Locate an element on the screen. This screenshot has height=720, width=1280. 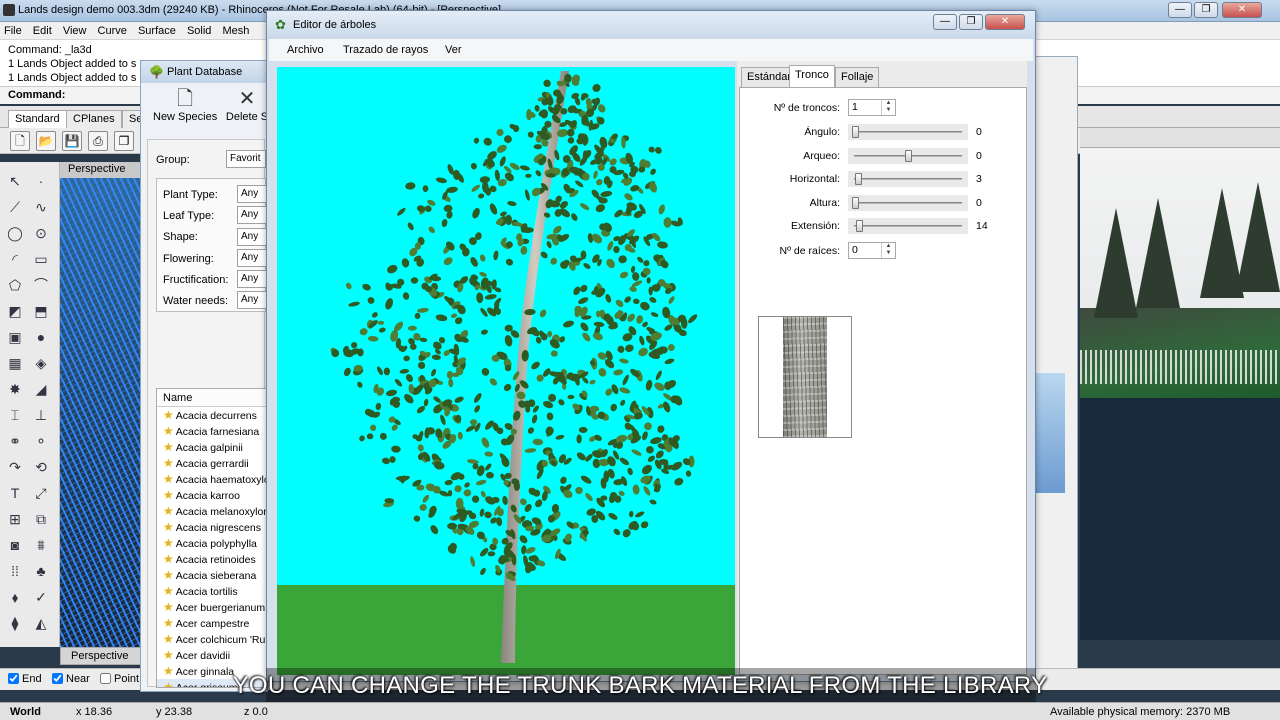
explode-icon: ⚬ is located at coordinates (41, 441).